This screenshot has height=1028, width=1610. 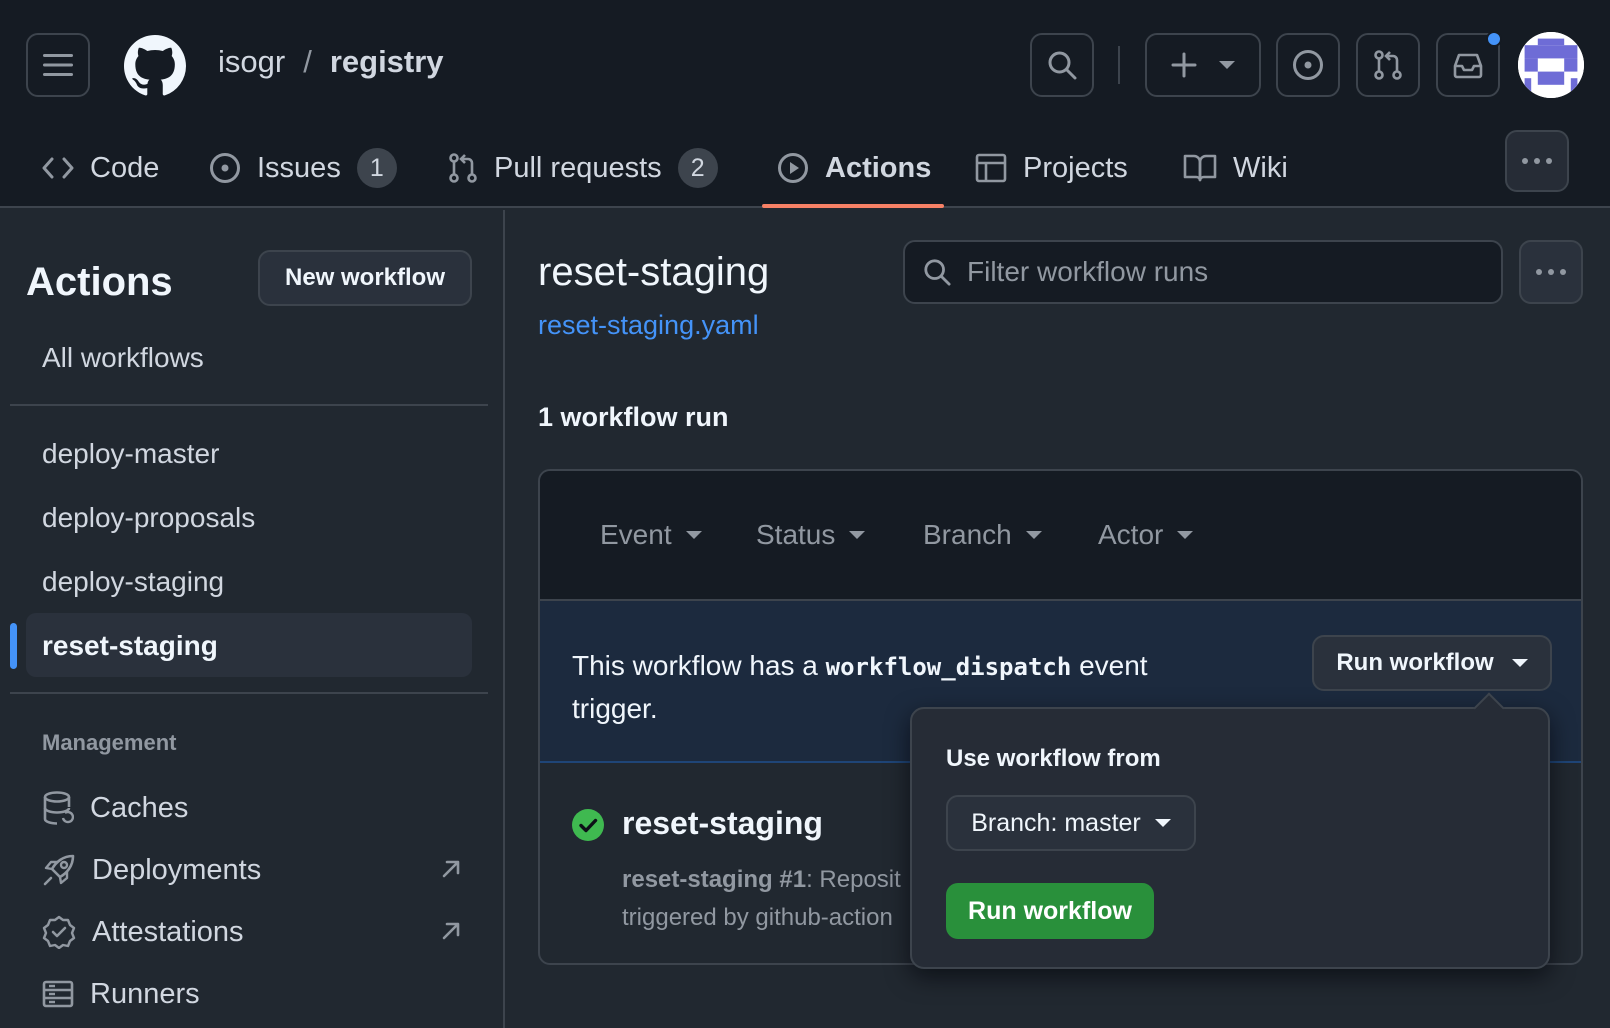 I want to click on your-issues-button, so click(x=1308, y=65).